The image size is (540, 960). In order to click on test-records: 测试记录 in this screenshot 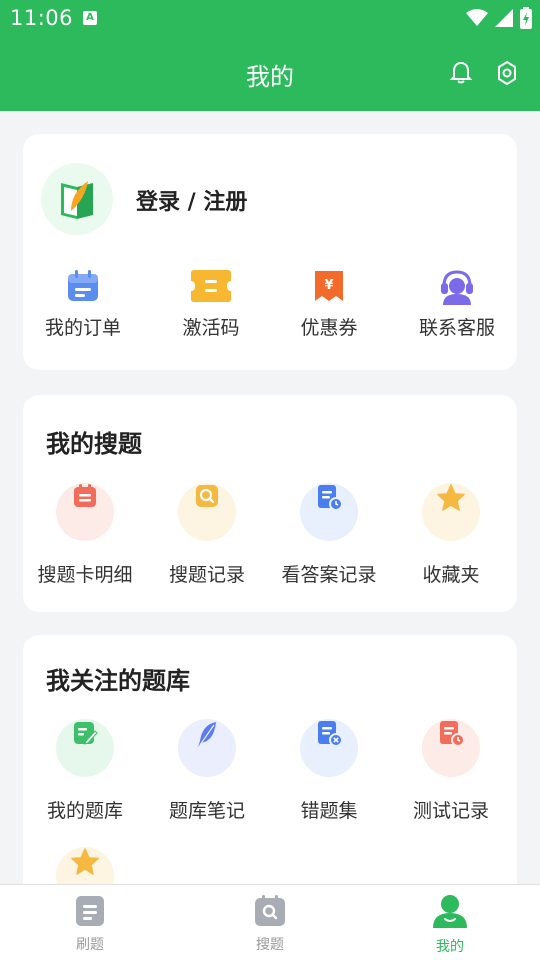, I will do `click(451, 771)`.